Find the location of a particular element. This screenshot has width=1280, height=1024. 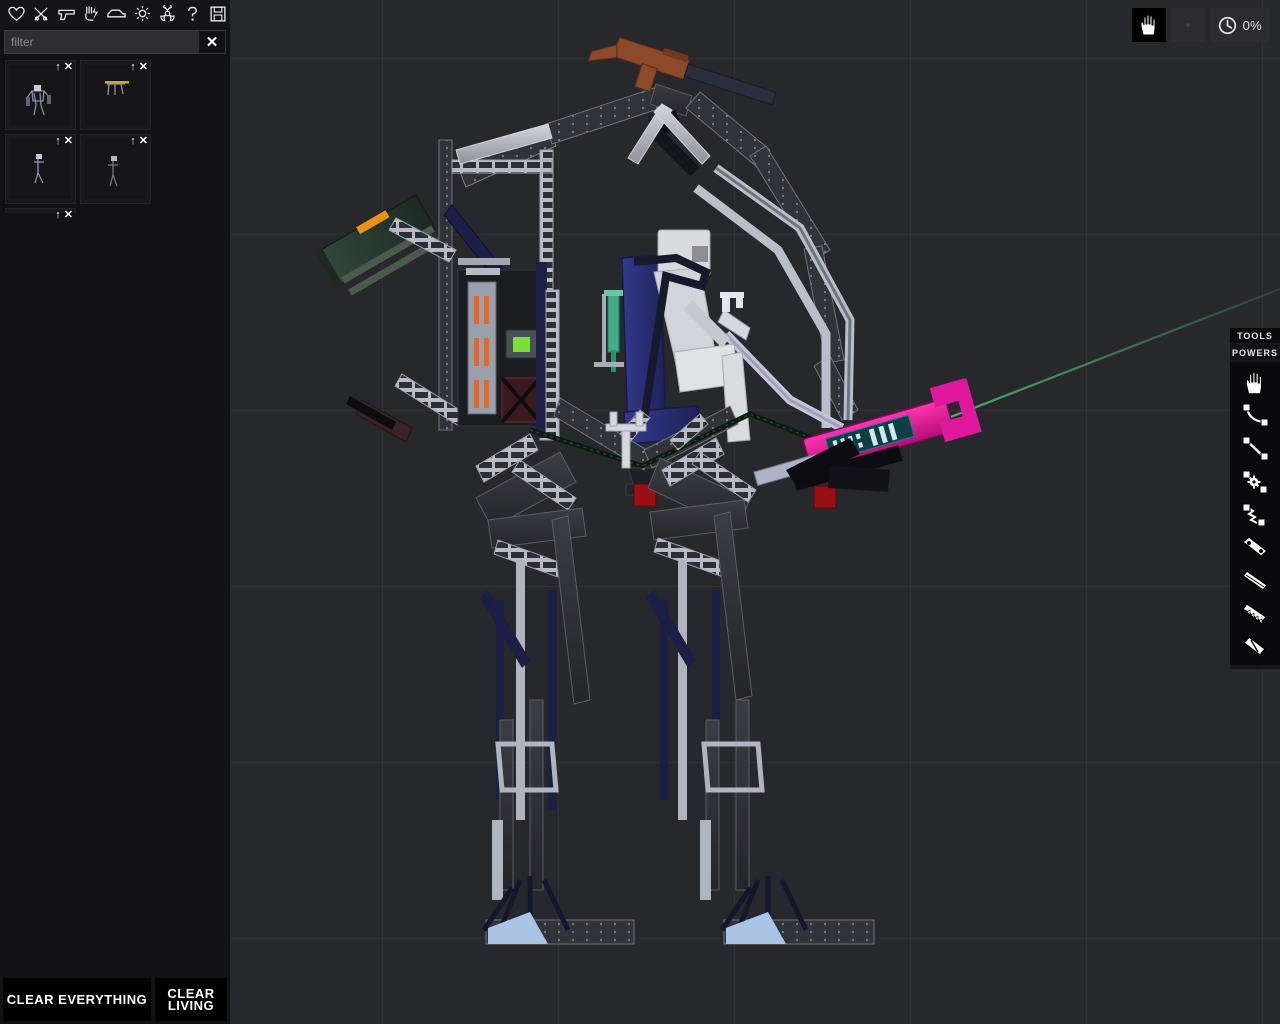

timescale-value: 0% is located at coordinates (1252, 25).